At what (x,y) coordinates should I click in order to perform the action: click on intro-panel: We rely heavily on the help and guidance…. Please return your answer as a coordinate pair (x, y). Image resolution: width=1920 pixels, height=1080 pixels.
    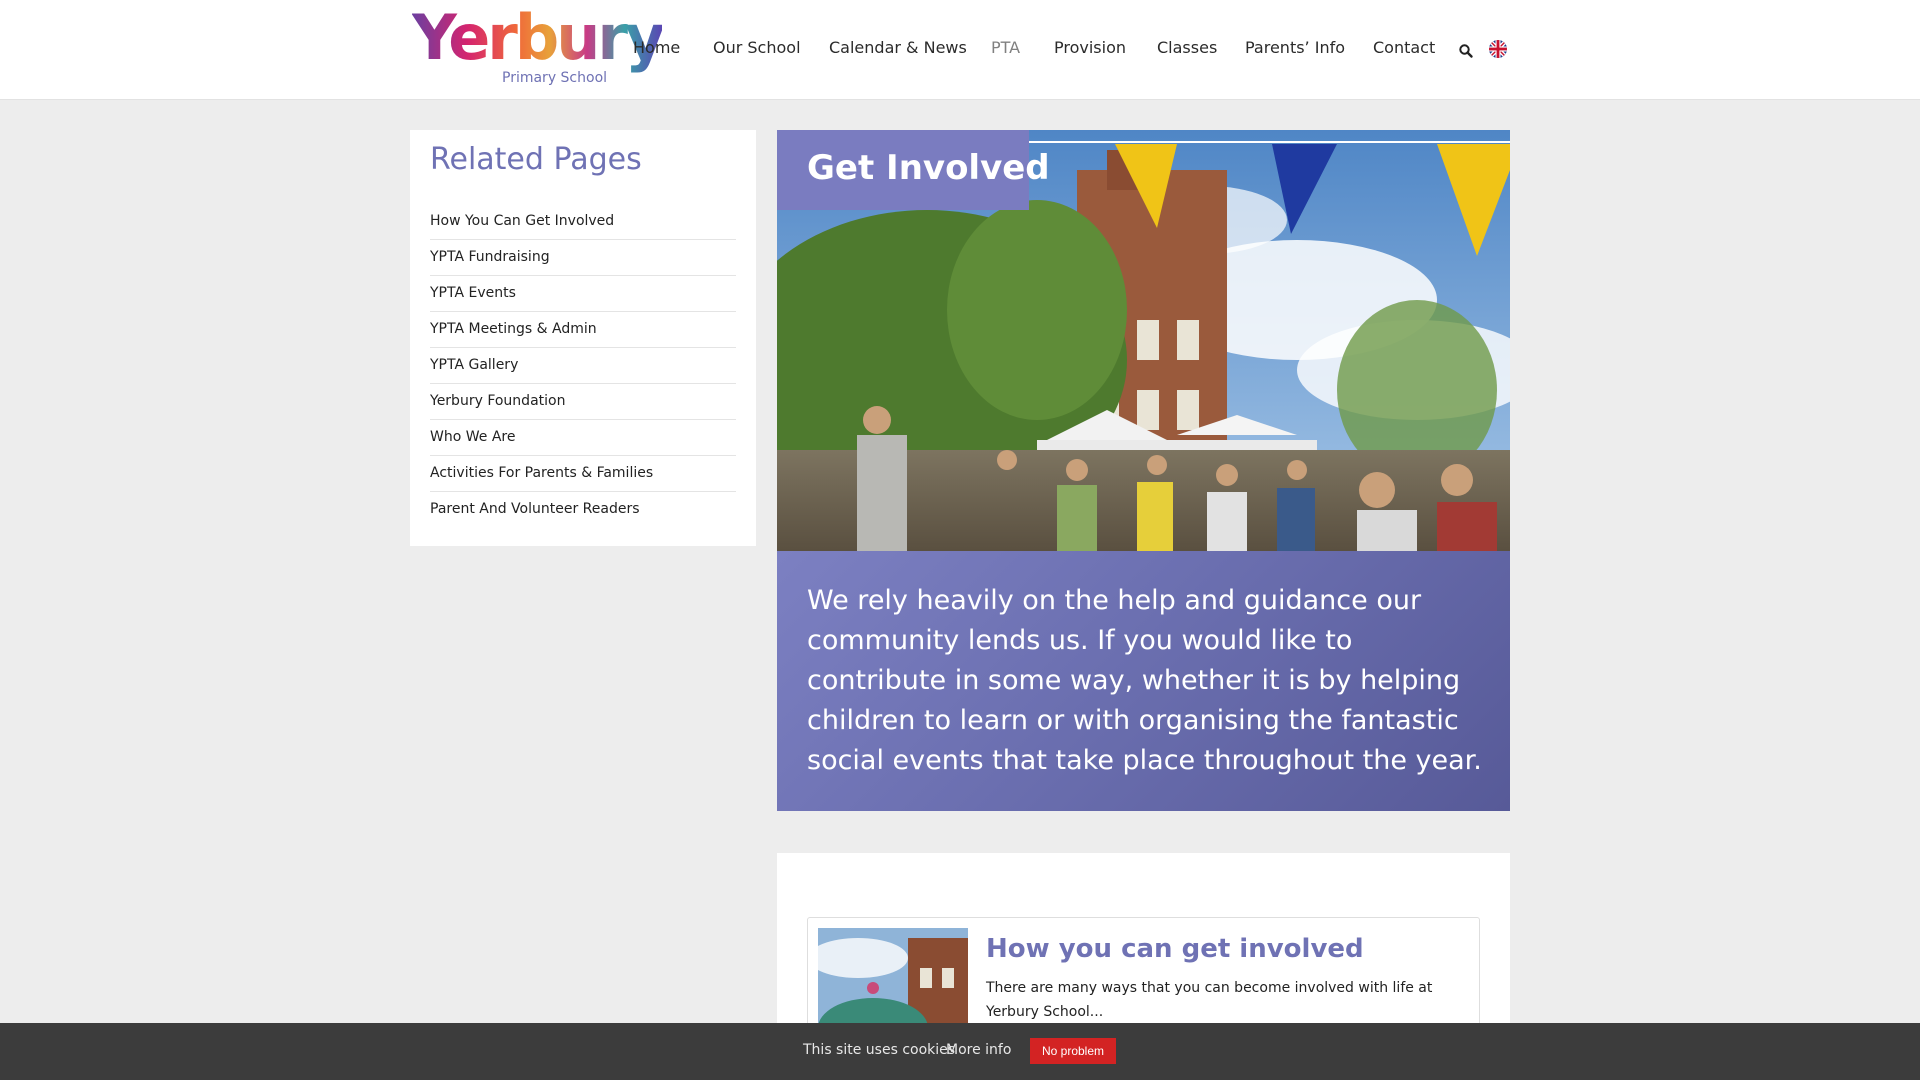
    Looking at the image, I should click on (1143, 681).